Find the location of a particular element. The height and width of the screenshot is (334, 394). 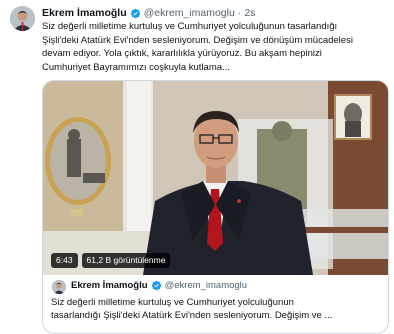

video-views: 61,2 B görüntülenme is located at coordinates (126, 260).